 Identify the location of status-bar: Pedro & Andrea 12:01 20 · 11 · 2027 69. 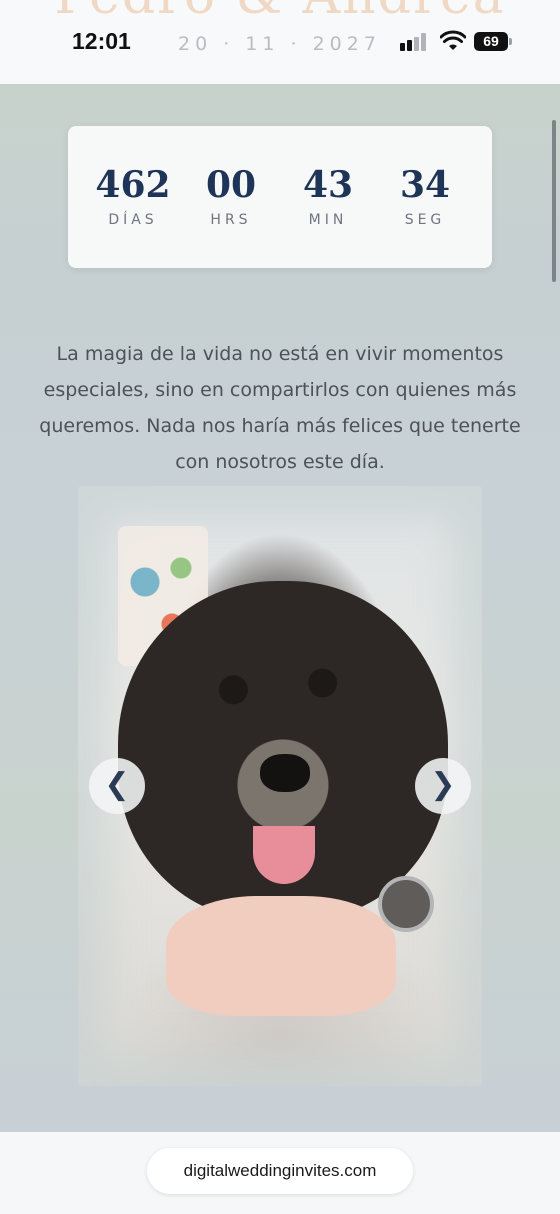
(280, 42).